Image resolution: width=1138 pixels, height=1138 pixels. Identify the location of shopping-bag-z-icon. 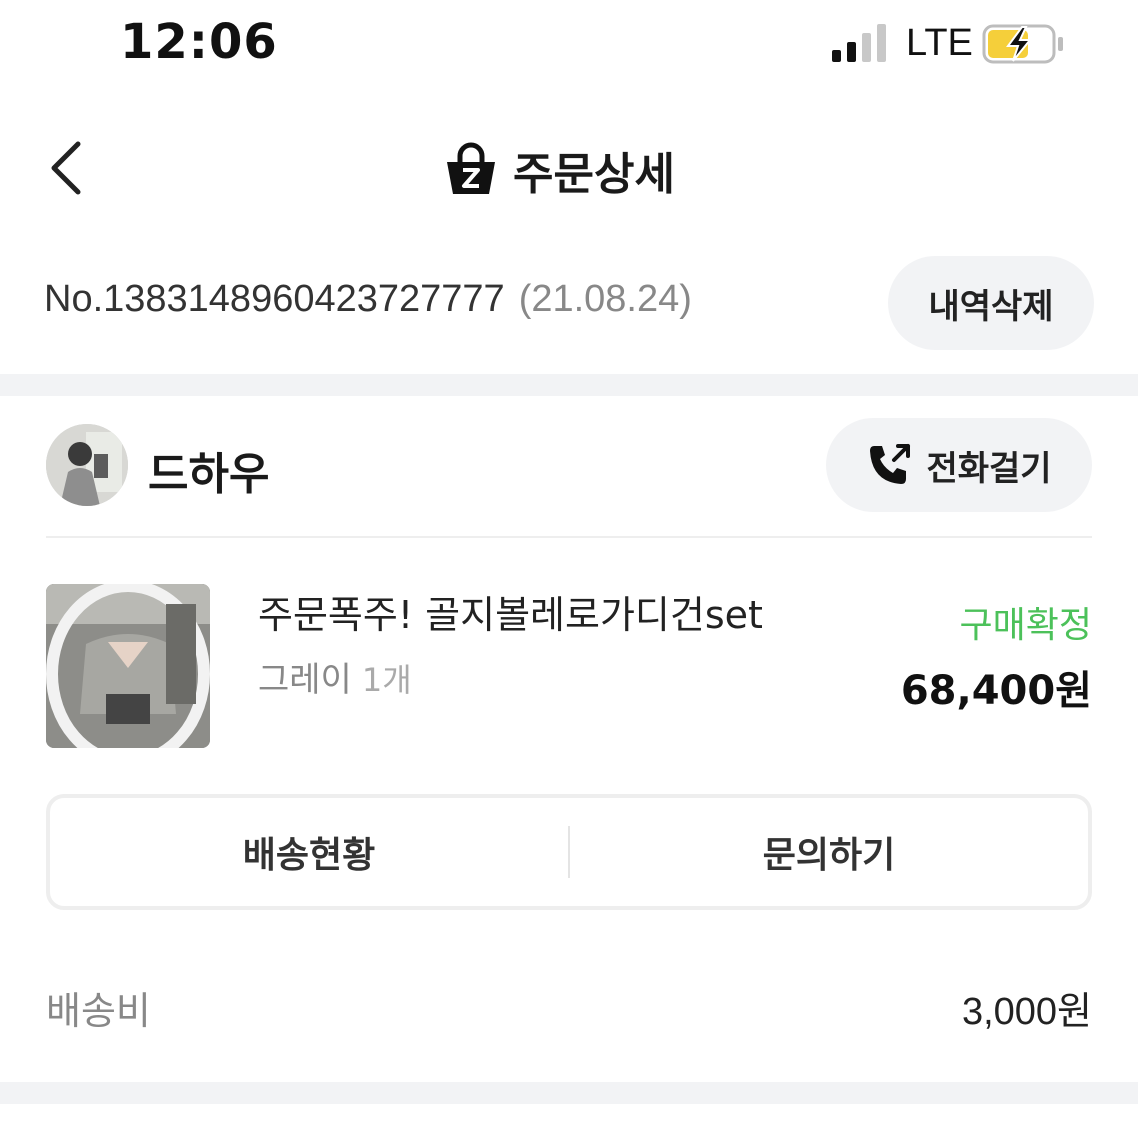
(471, 168).